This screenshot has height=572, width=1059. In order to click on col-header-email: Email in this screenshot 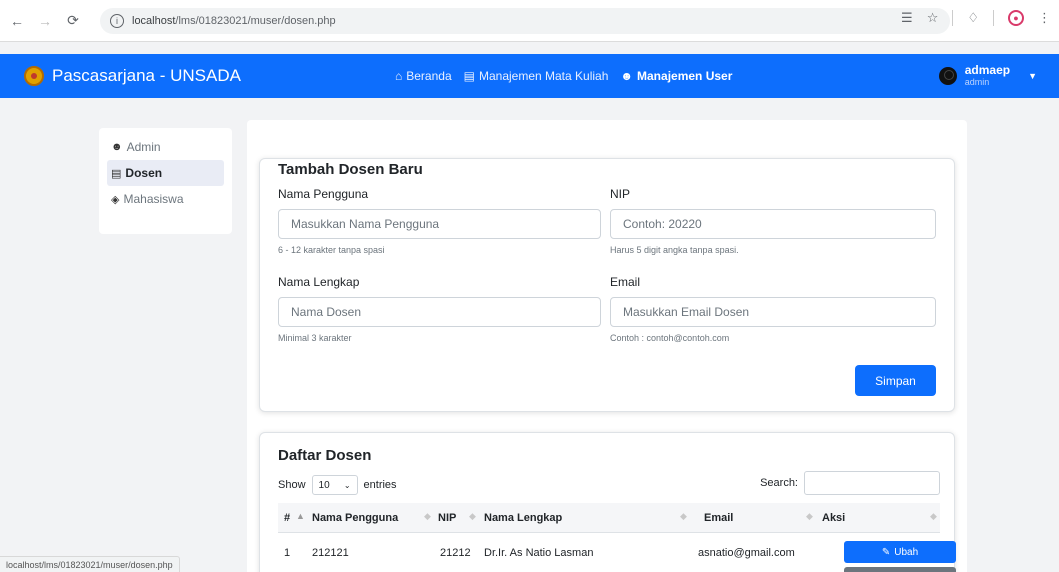, I will do `click(718, 518)`.